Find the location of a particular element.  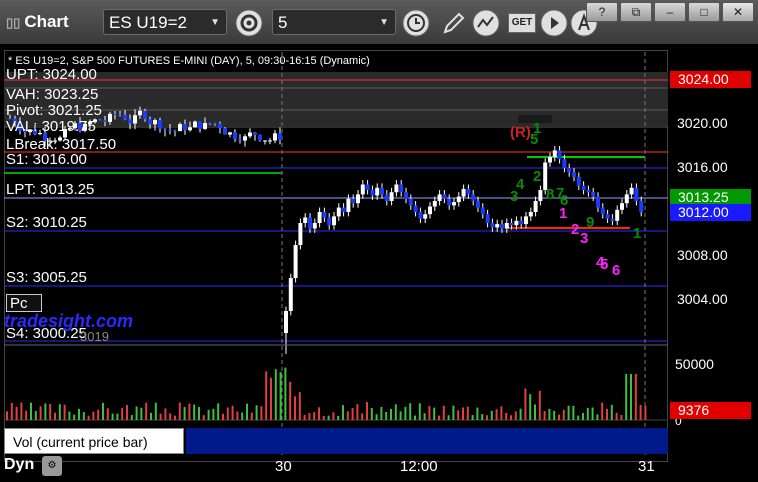

setup-count-green: 7 is located at coordinates (560, 193).